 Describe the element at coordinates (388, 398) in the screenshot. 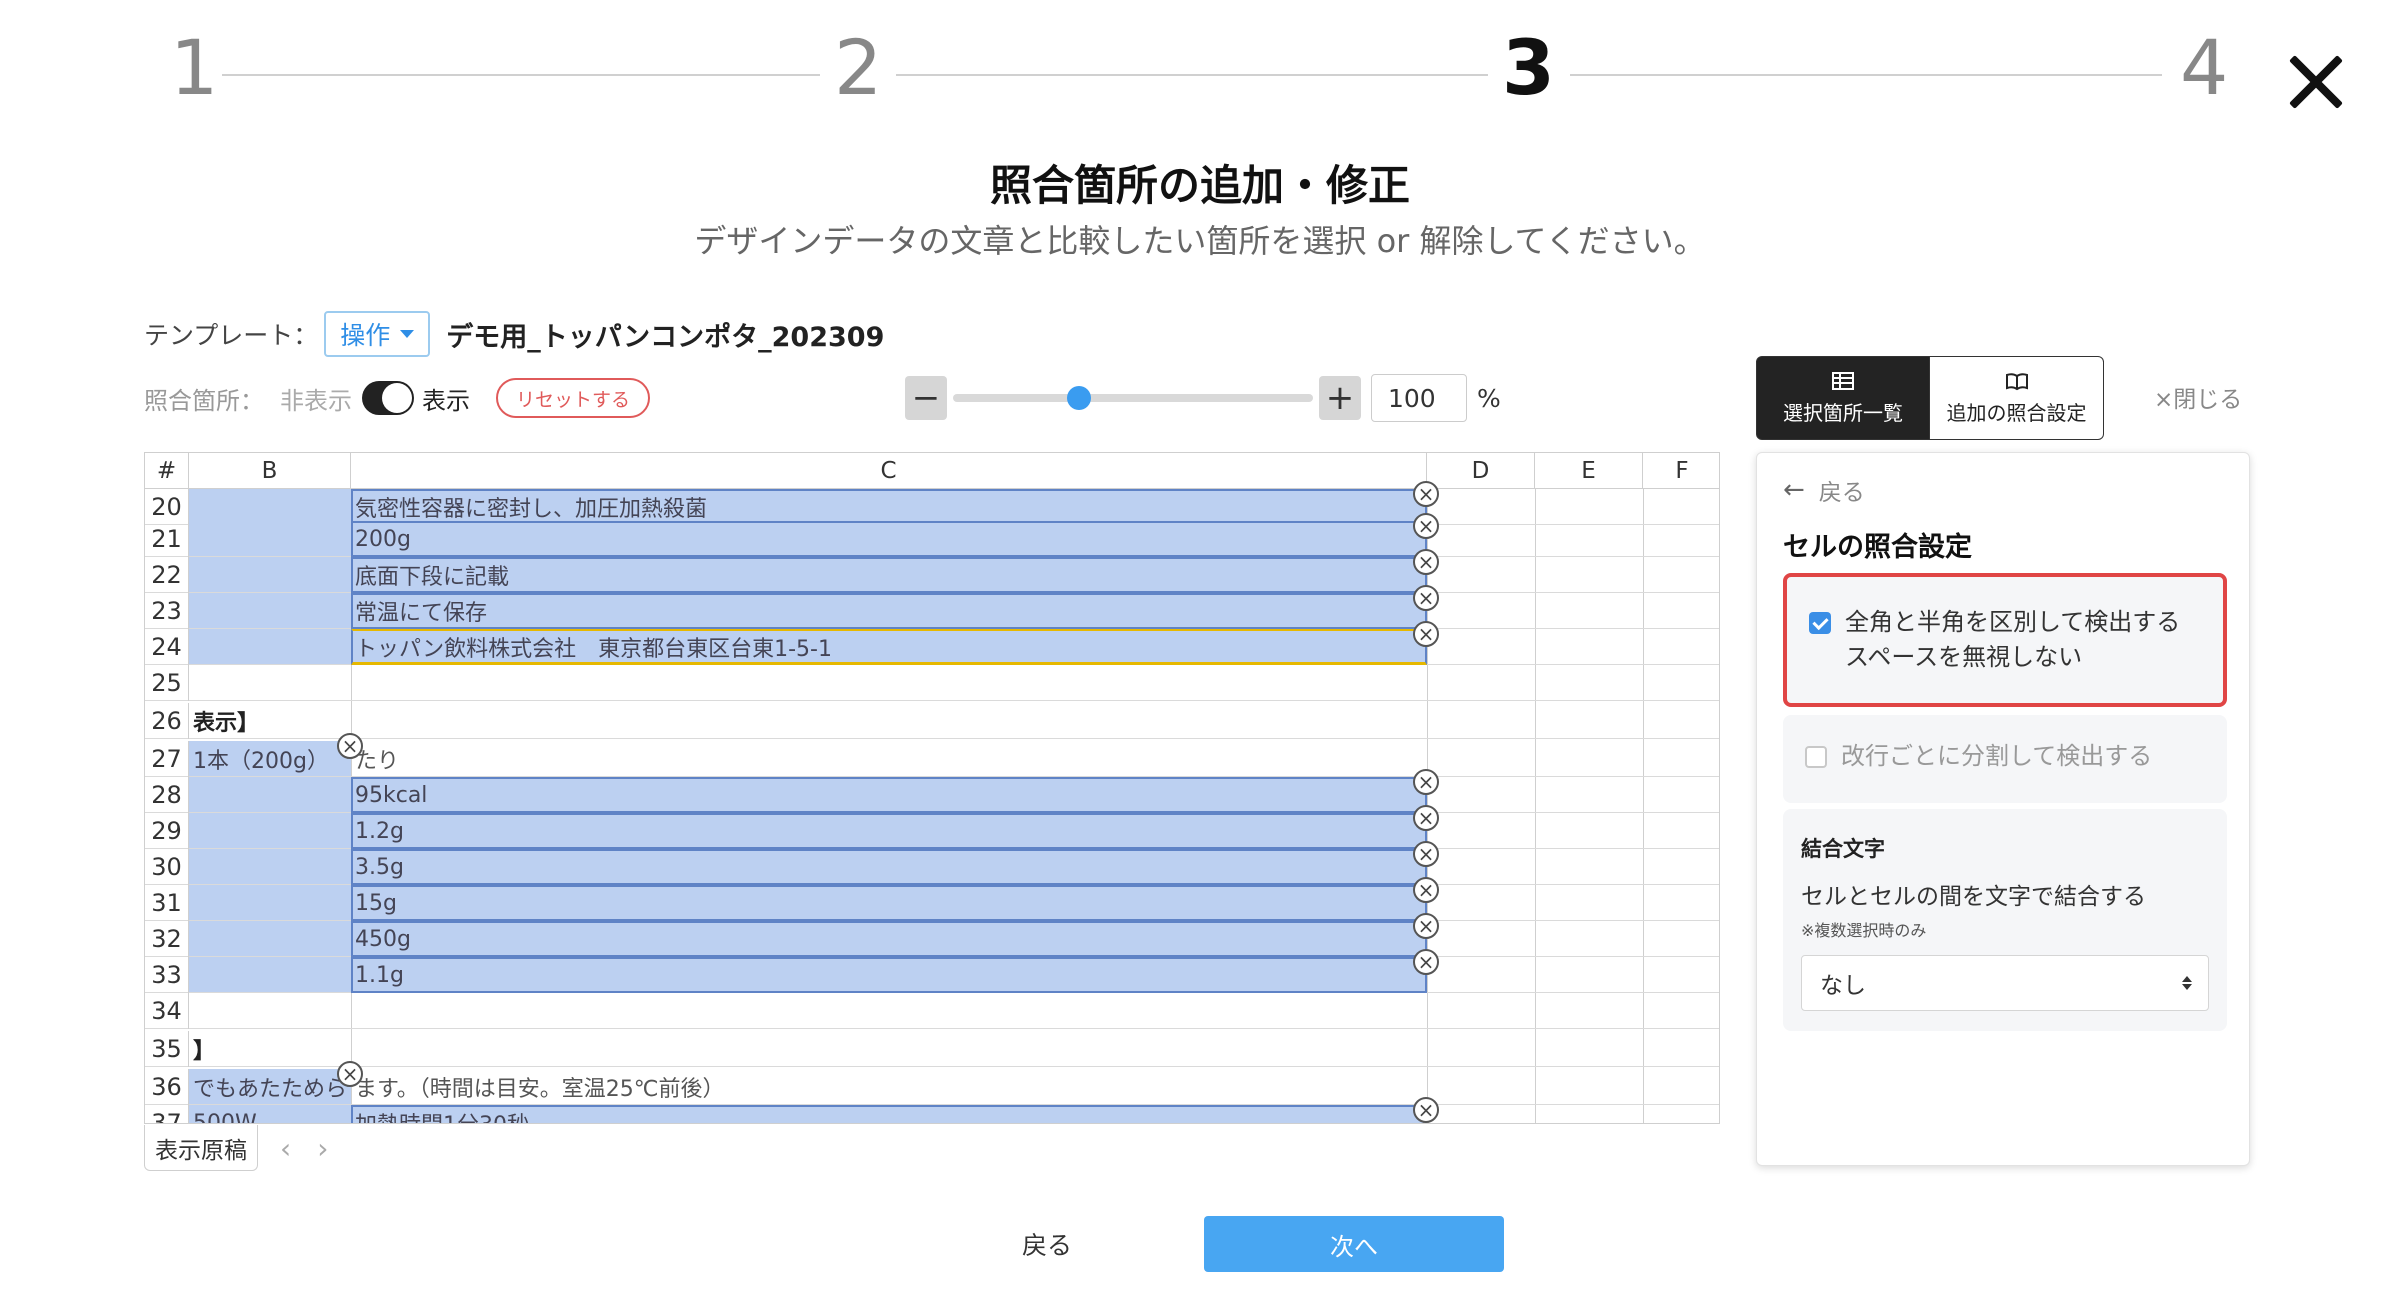

I see `display-toggle` at that location.